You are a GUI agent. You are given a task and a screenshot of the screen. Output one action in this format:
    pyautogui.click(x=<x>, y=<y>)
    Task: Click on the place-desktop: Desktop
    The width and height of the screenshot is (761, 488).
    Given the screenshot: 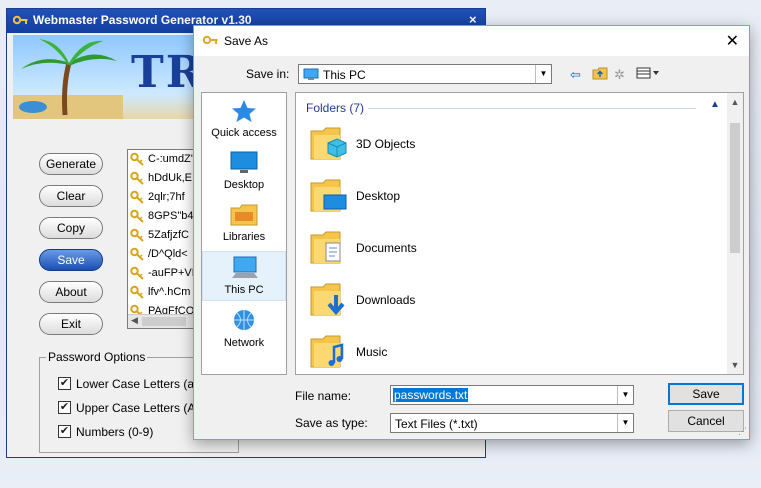 What is the action you would take?
    pyautogui.click(x=244, y=172)
    